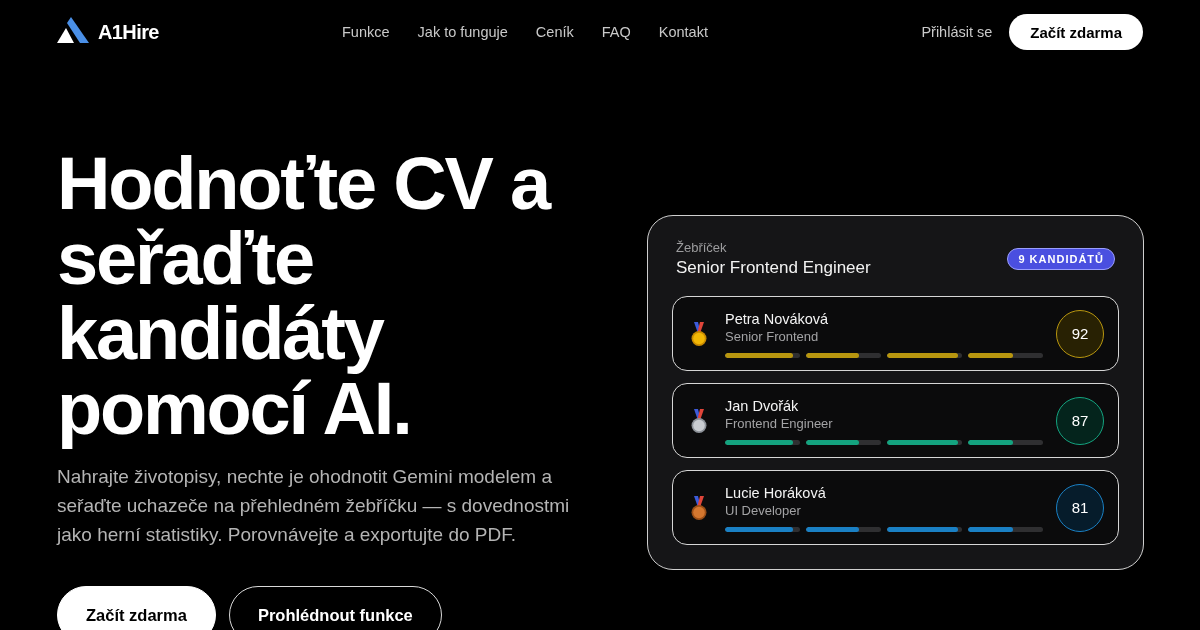 Image resolution: width=1200 pixels, height=630 pixels. What do you see at coordinates (702, 247) in the screenshot?
I see `card-eyebrow: Žebříček` at bounding box center [702, 247].